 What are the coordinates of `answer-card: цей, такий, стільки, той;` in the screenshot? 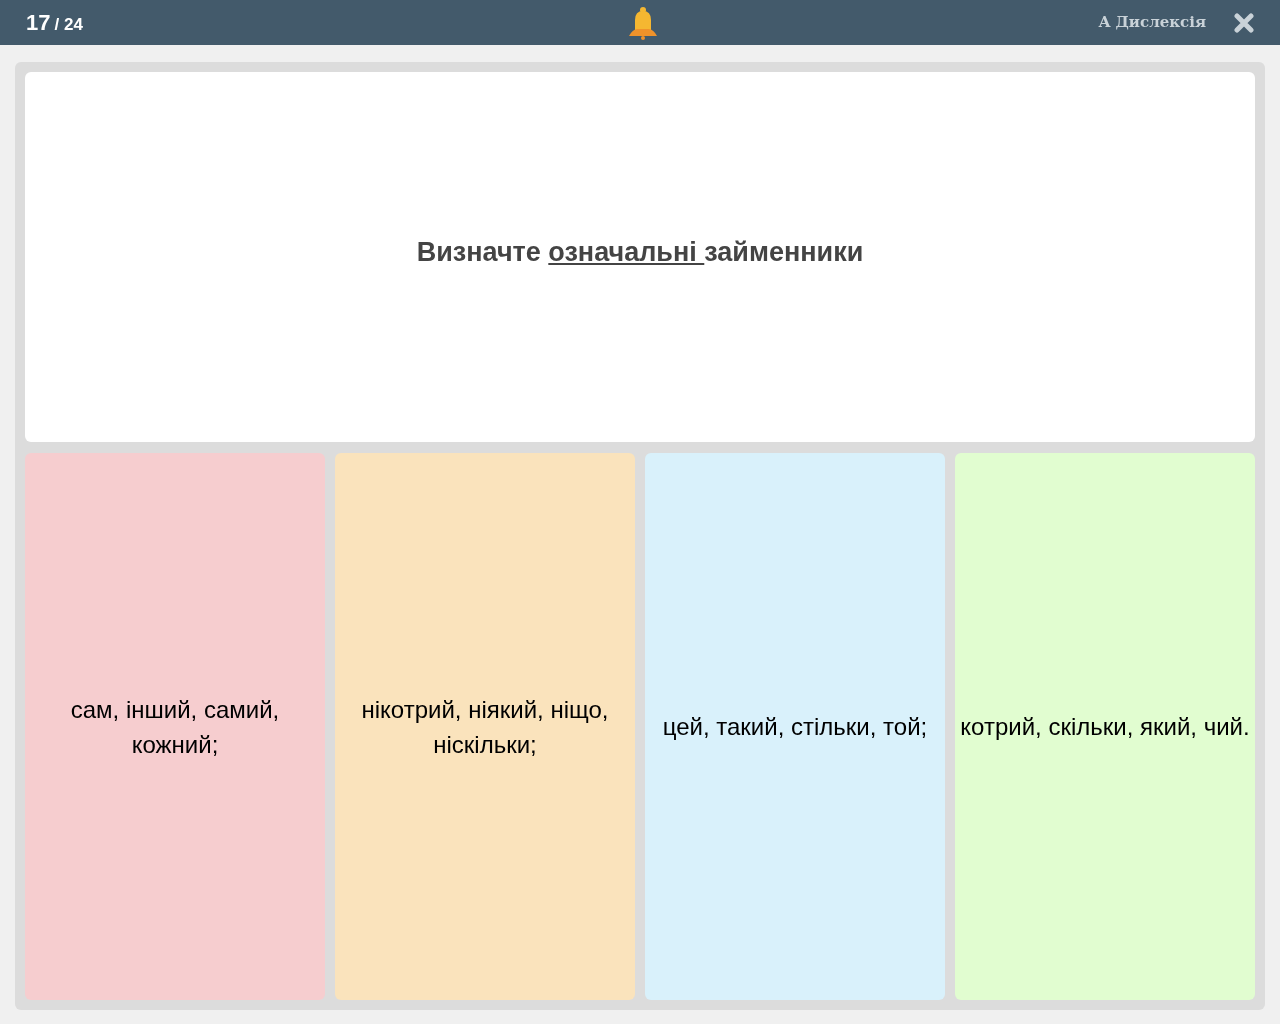 It's located at (795, 726).